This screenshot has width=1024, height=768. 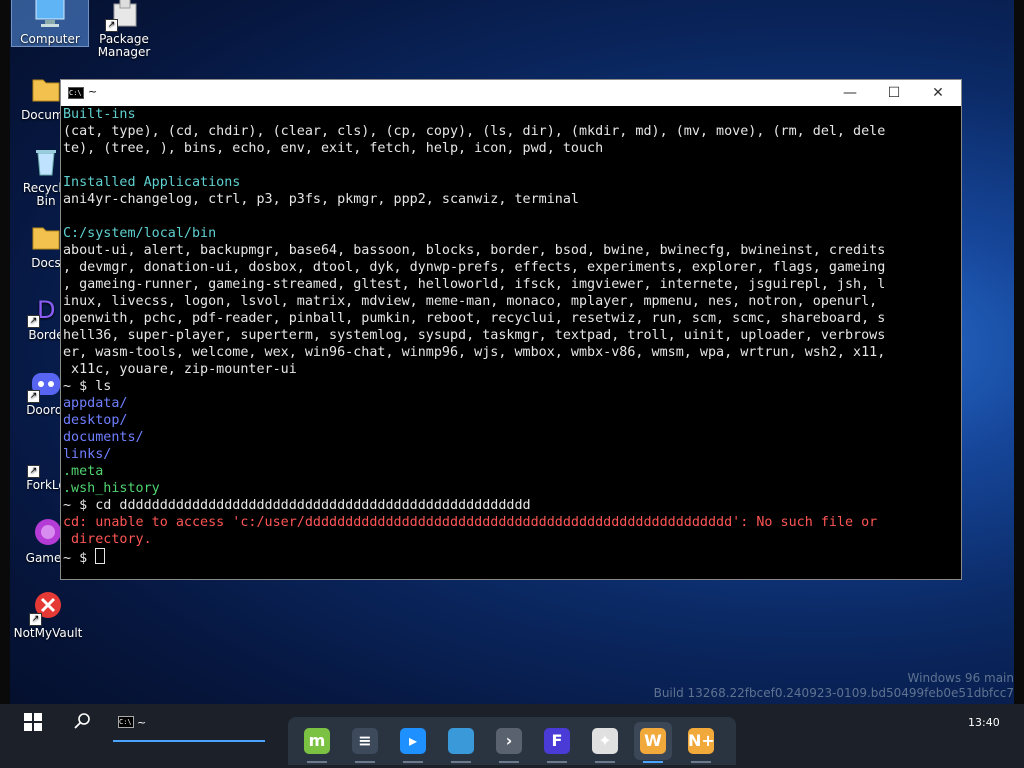 I want to click on terminal-line: directory., so click(x=107, y=539).